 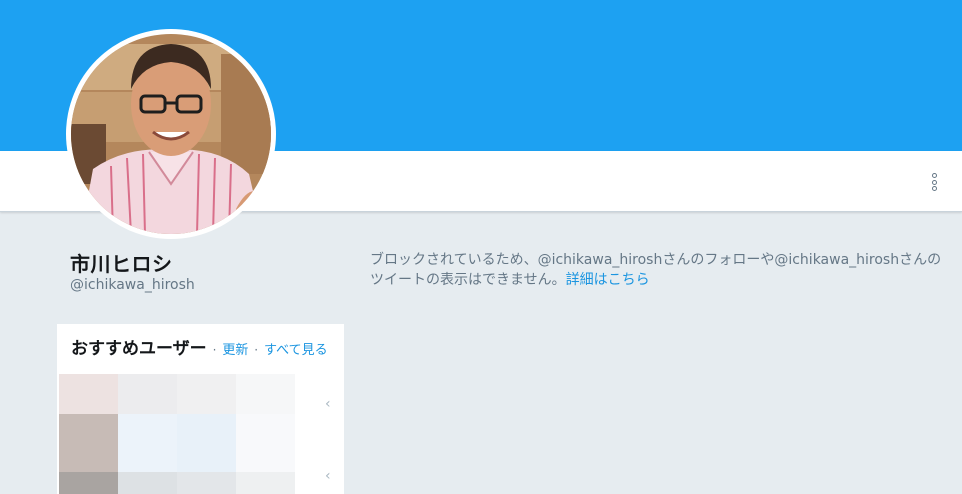 What do you see at coordinates (177, 434) in the screenshot?
I see `blurred-suggestions` at bounding box center [177, 434].